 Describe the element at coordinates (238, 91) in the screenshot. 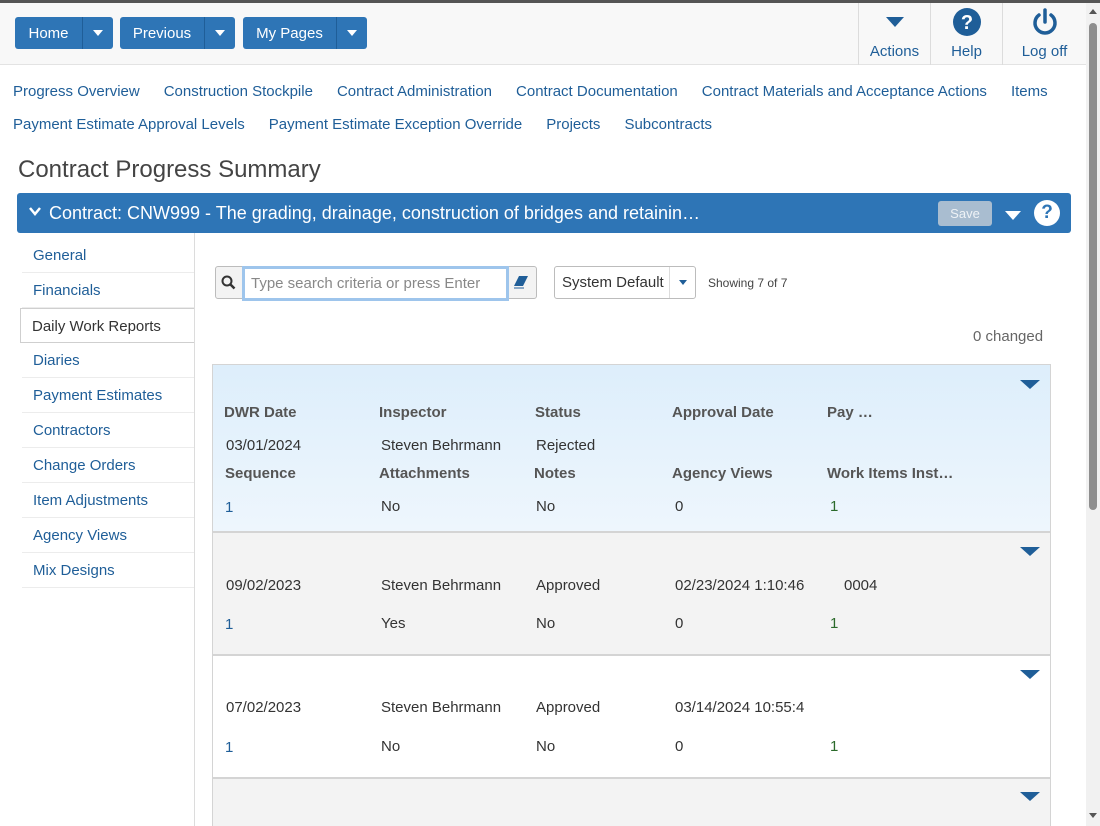

I see `nav-link-construction-stockpile: Construction Stockpile` at that location.